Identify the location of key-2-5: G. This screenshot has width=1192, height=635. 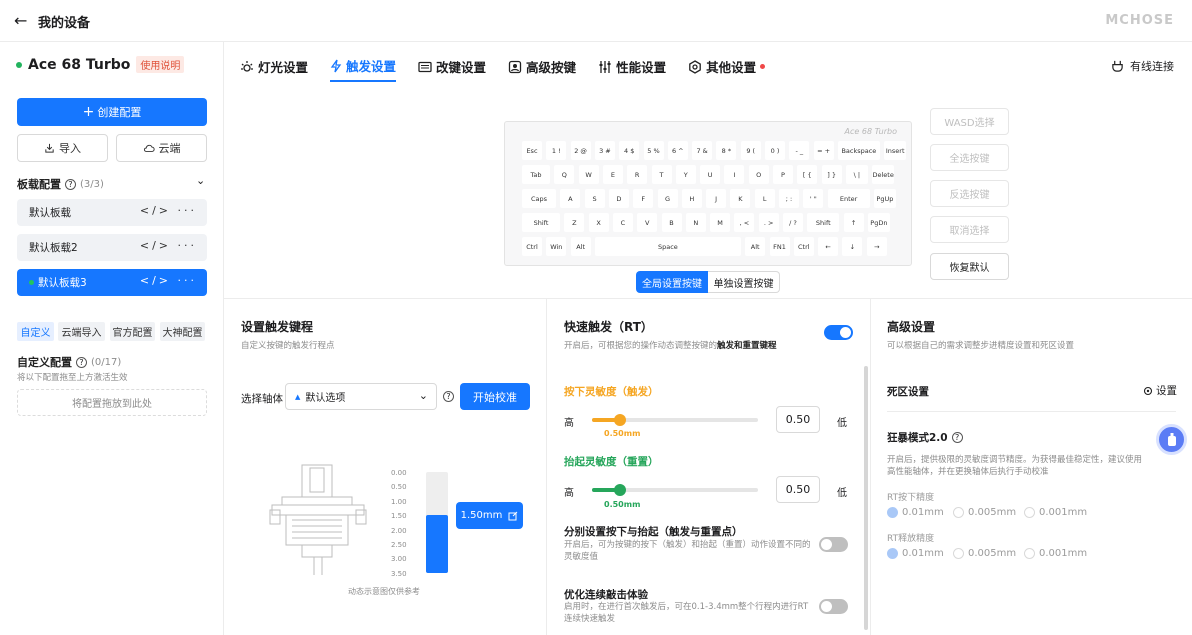
(667, 198).